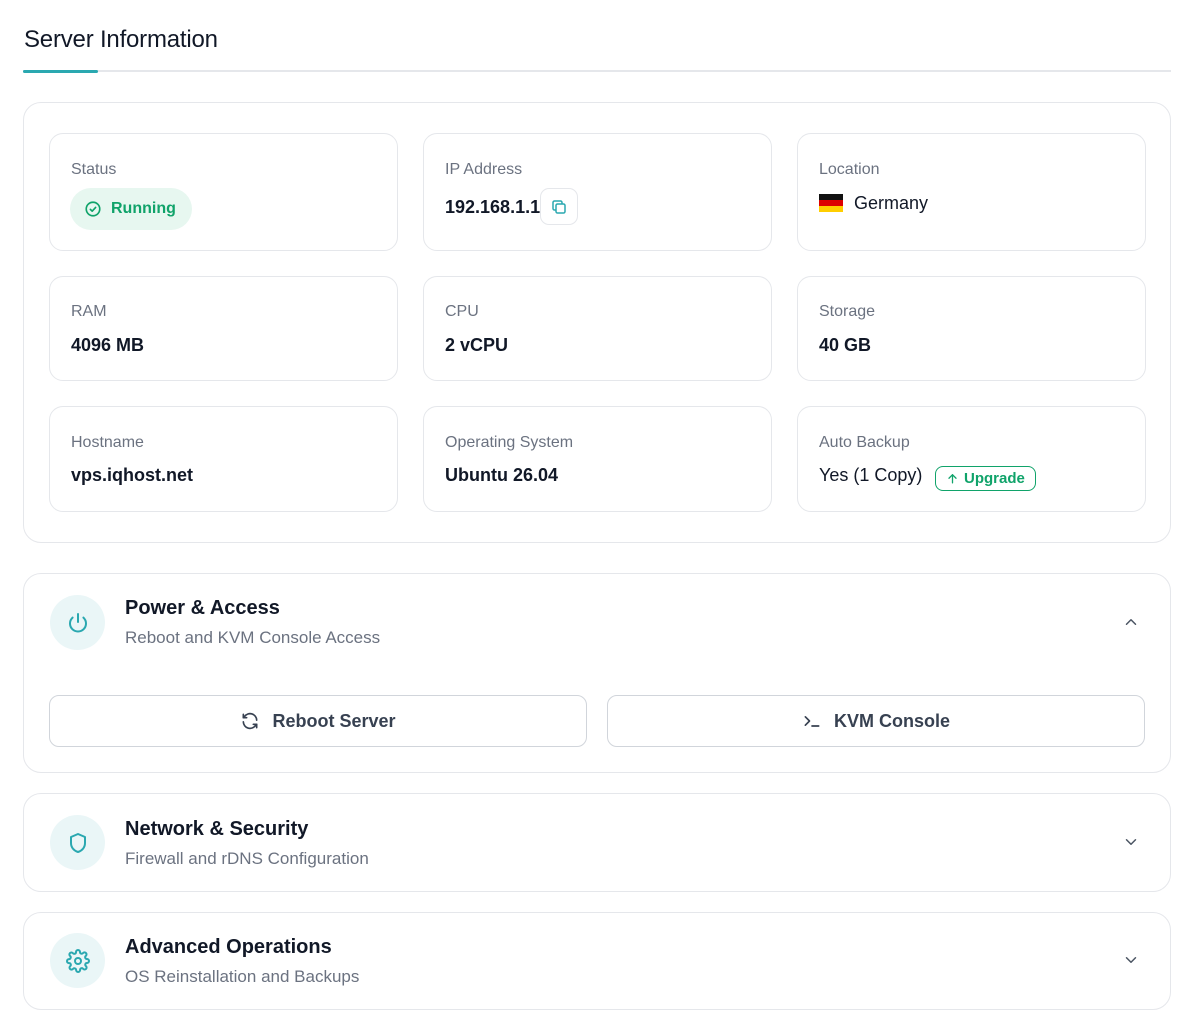 Image resolution: width=1194 pixels, height=1030 pixels. What do you see at coordinates (849, 169) in the screenshot?
I see `location-label: Location` at bounding box center [849, 169].